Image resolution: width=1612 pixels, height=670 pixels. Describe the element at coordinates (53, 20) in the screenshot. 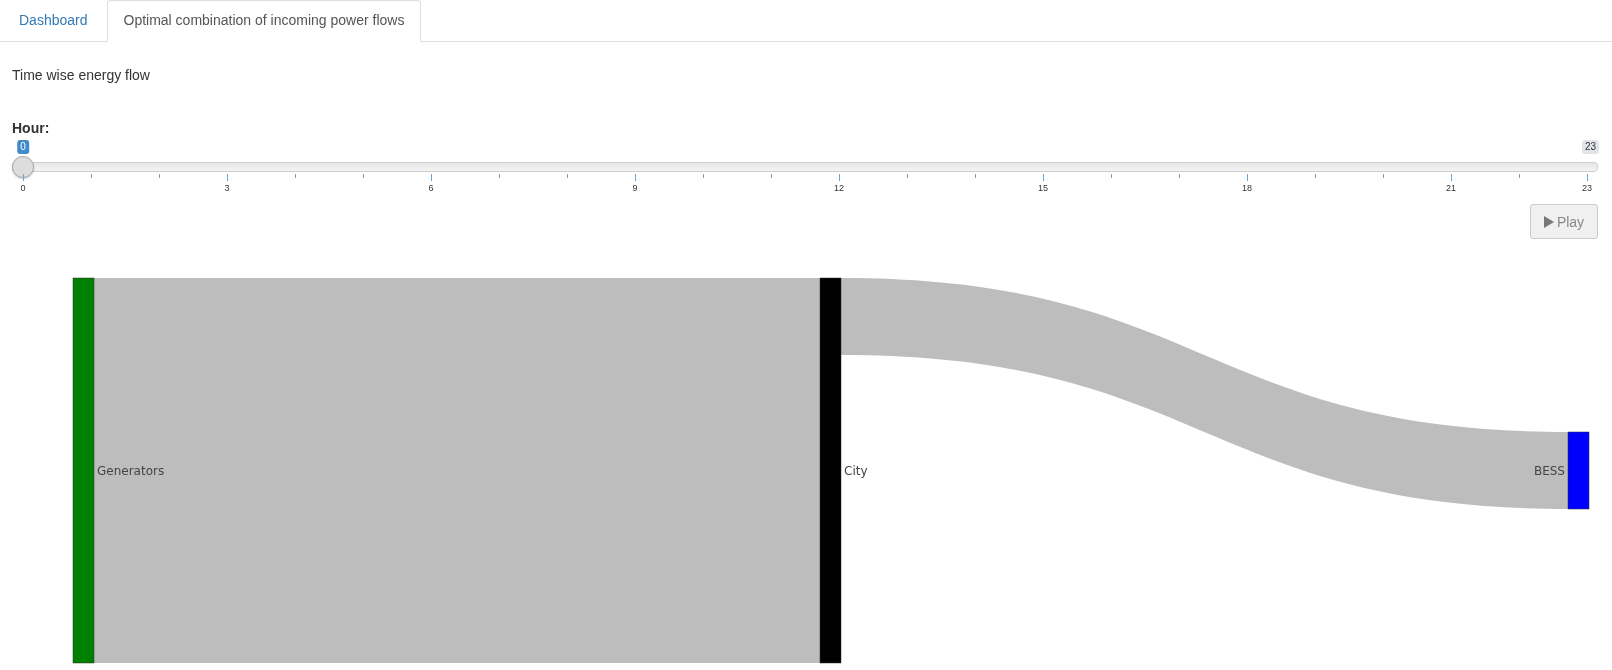

I see `tab: Dashboard` at that location.